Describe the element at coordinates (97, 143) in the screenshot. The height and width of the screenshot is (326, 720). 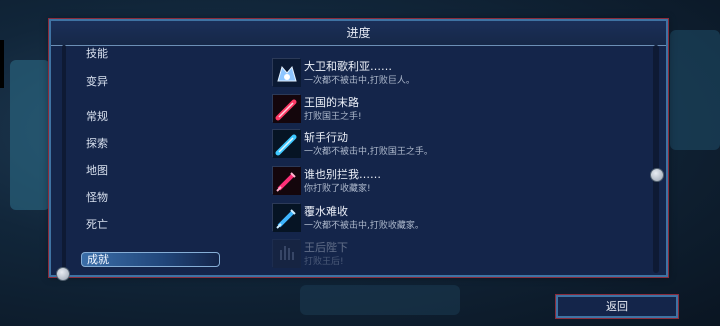
I see `sidebar-item-exploration: 探索` at that location.